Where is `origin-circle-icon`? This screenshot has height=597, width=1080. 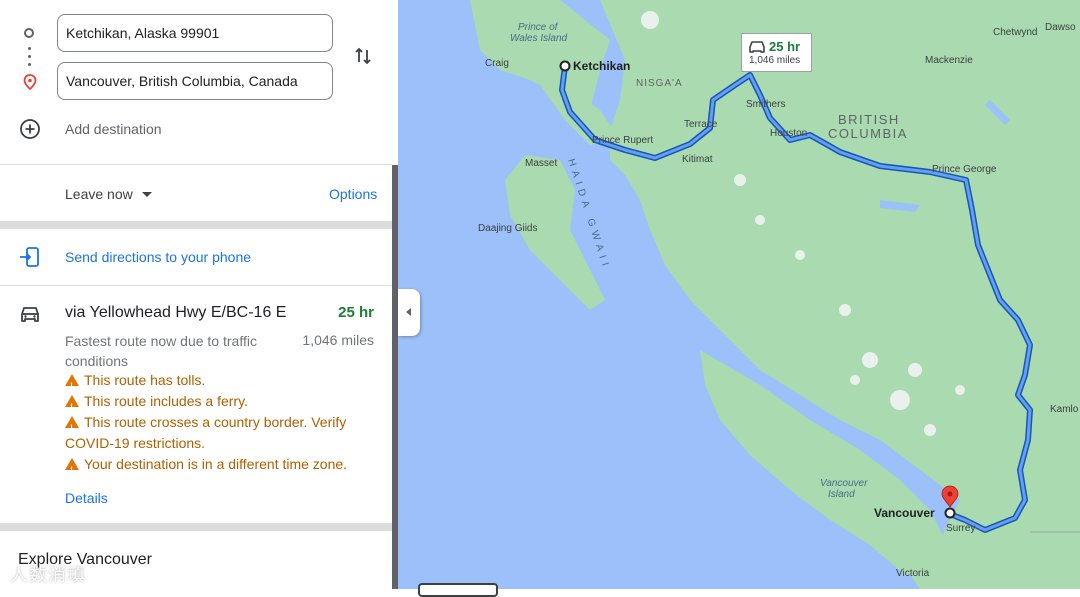 origin-circle-icon is located at coordinates (29, 33).